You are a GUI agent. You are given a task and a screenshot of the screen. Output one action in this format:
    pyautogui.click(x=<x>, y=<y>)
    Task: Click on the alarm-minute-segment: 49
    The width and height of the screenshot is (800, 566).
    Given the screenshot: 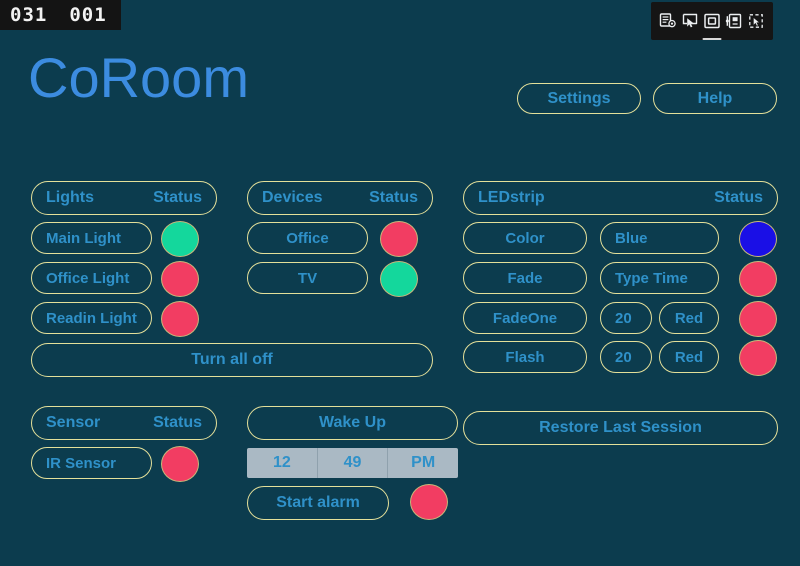 What is the action you would take?
    pyautogui.click(x=353, y=463)
    